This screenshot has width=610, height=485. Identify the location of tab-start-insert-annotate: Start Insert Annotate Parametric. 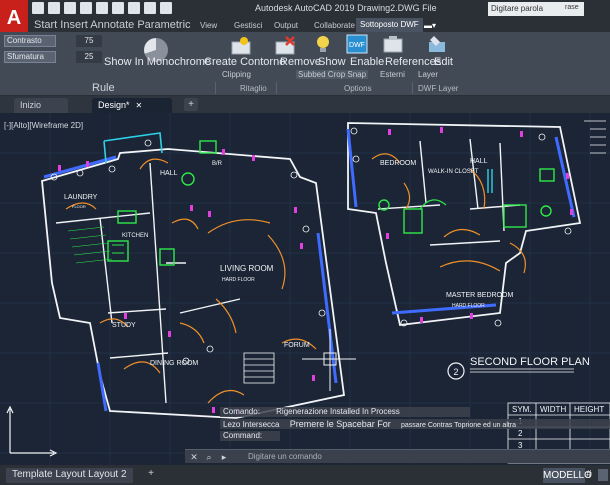
(112, 25).